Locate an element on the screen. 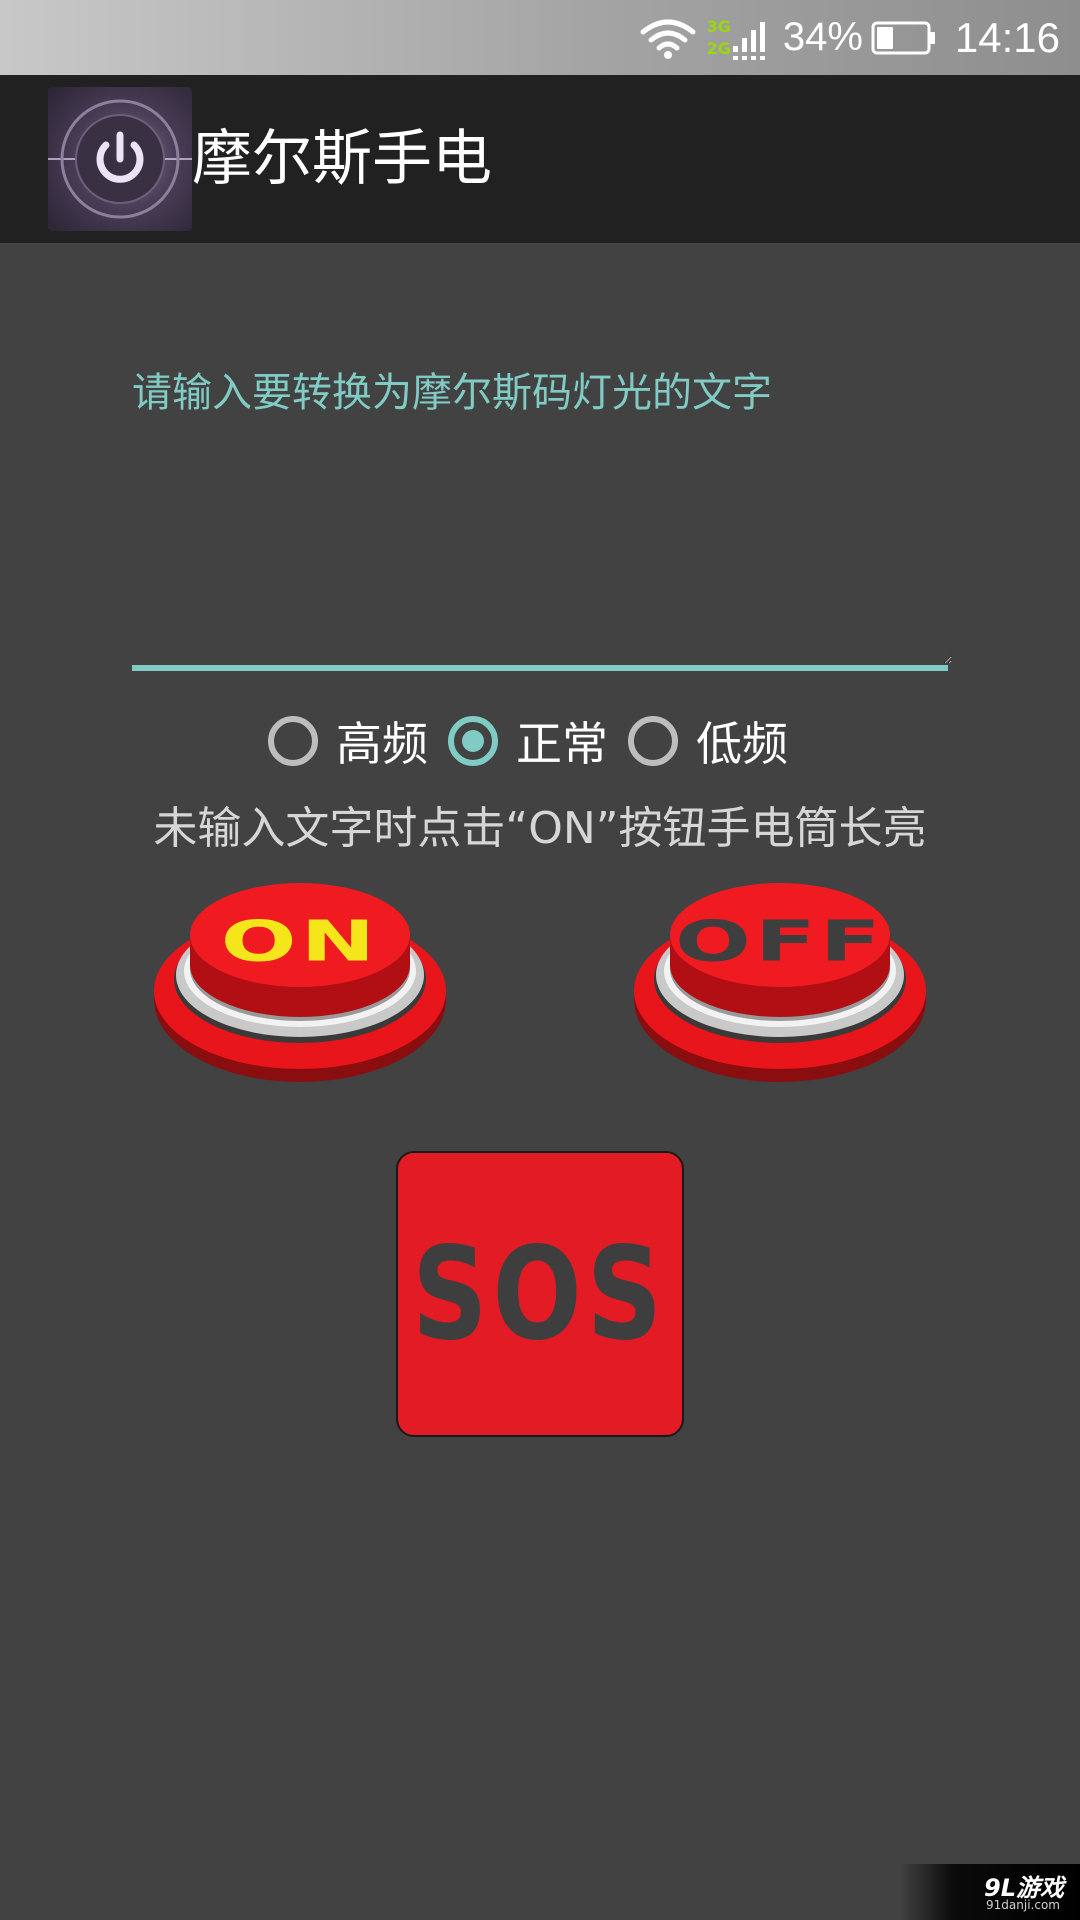  battery-icon is located at coordinates (903, 37).